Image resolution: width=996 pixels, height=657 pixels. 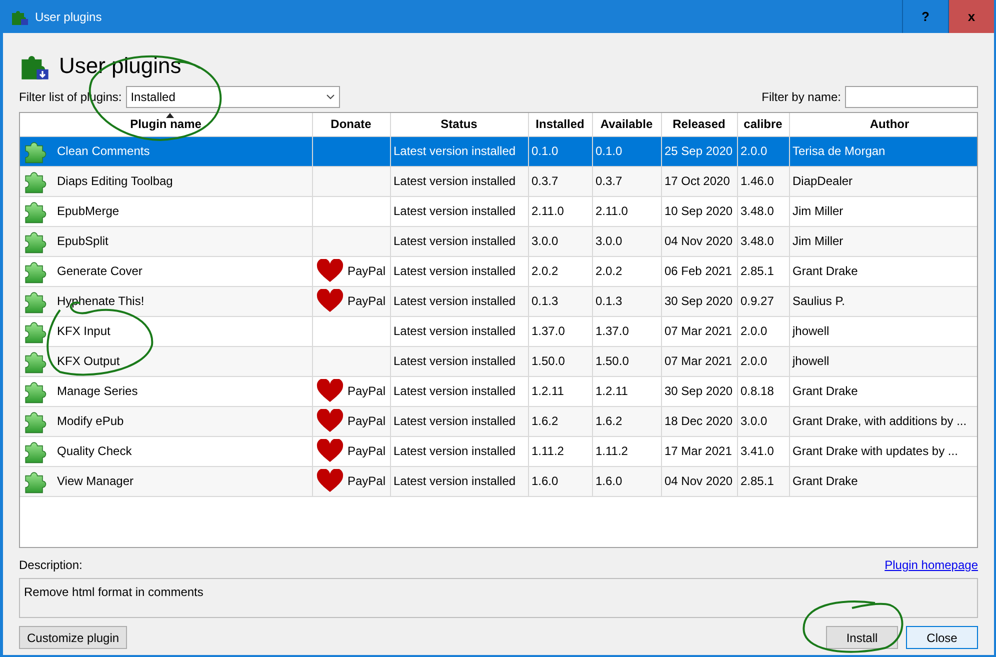 I want to click on table-cell: 17 Oct 2020, so click(x=699, y=181).